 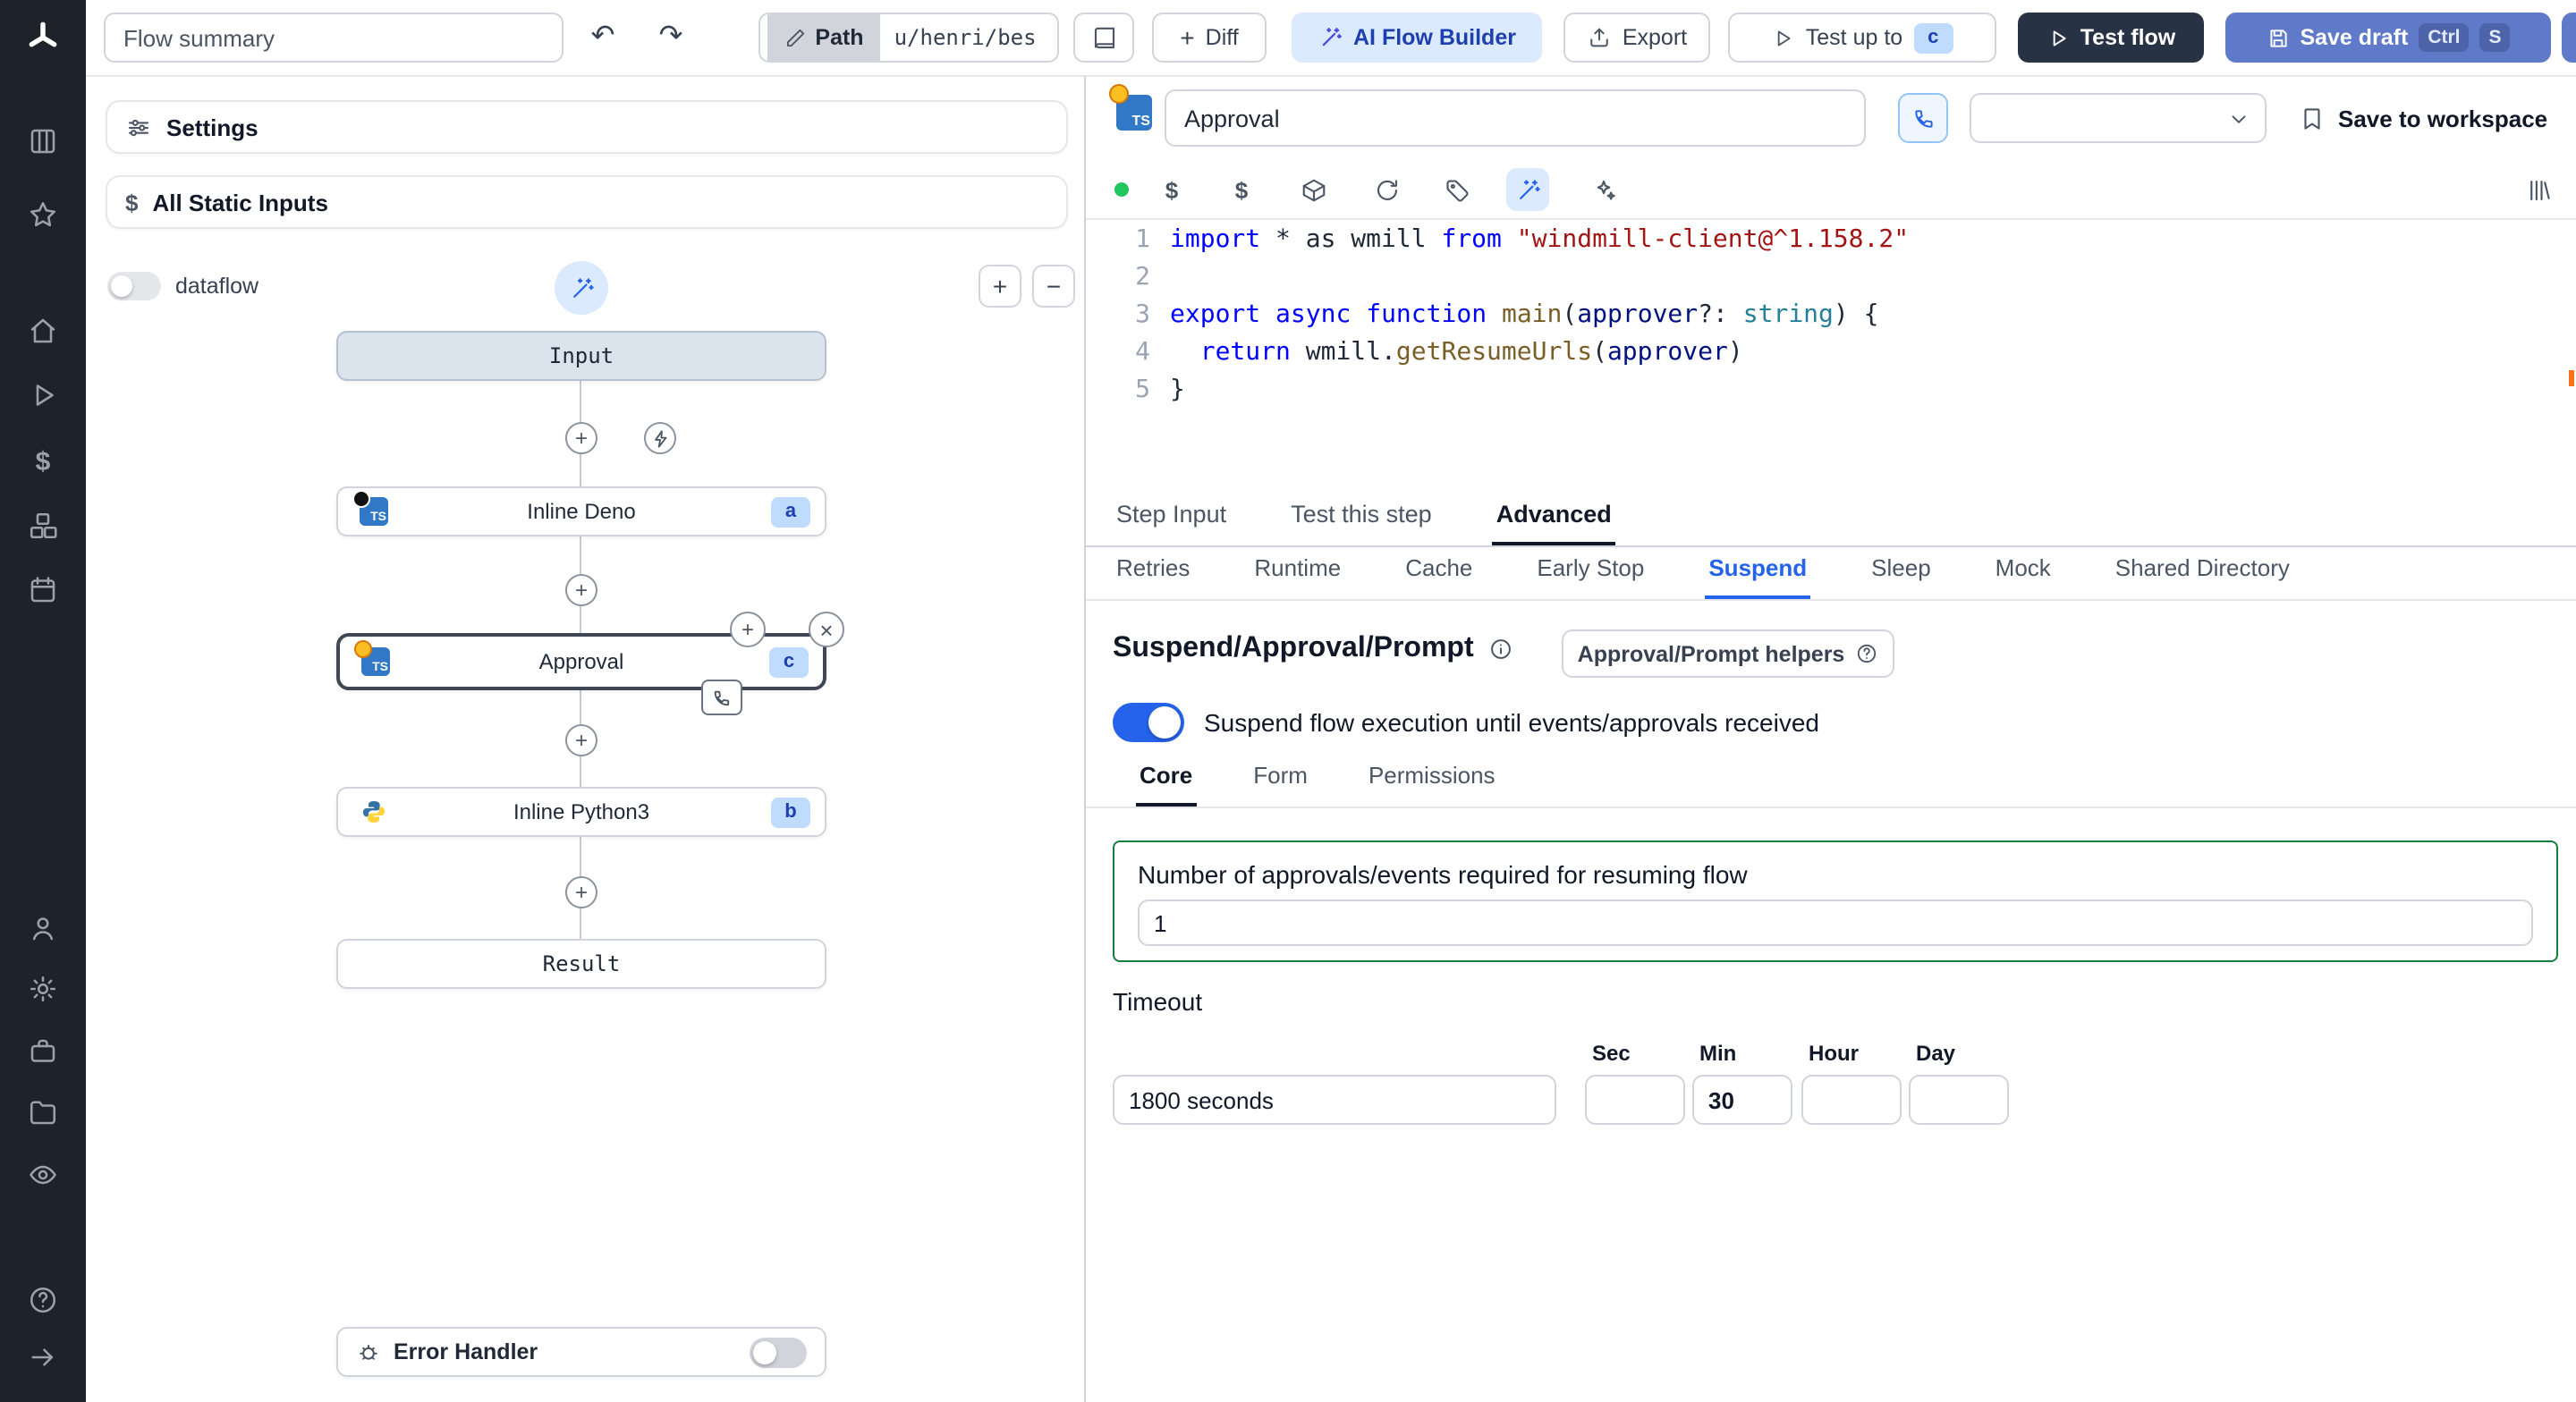 I want to click on approval-node-label: Approval, so click(x=581, y=662).